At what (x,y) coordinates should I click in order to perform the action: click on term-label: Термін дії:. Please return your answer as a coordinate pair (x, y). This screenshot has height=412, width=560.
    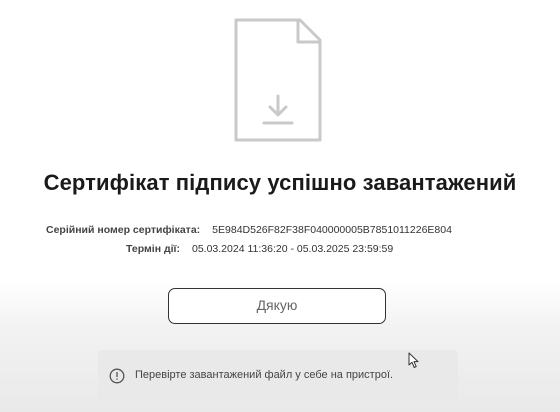
    Looking at the image, I should click on (153, 249).